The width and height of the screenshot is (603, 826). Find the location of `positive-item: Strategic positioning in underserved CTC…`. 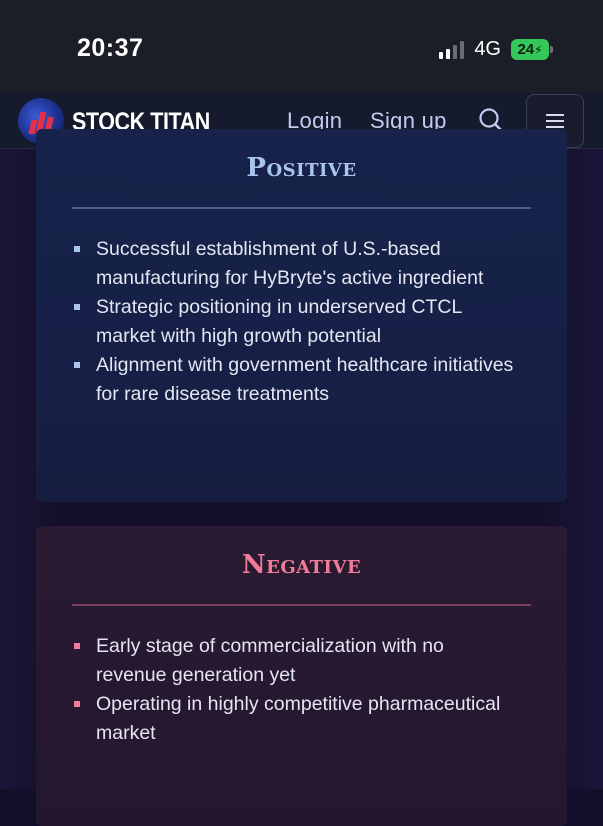

positive-item: Strategic positioning in underserved CTC… is located at coordinates (294, 322).